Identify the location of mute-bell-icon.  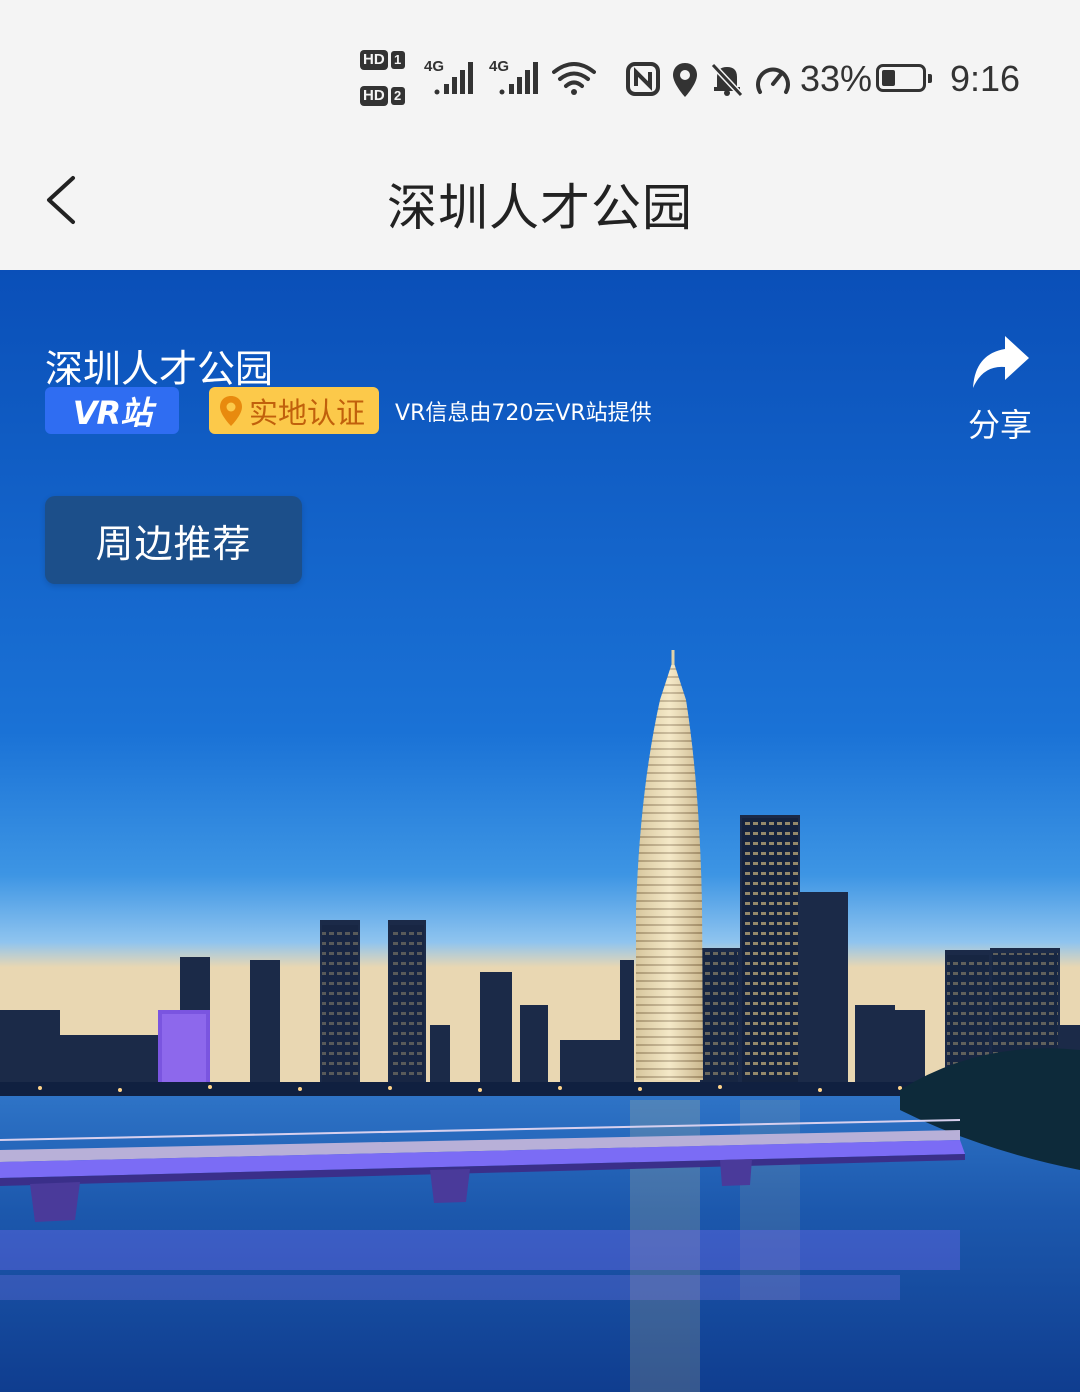
(727, 80).